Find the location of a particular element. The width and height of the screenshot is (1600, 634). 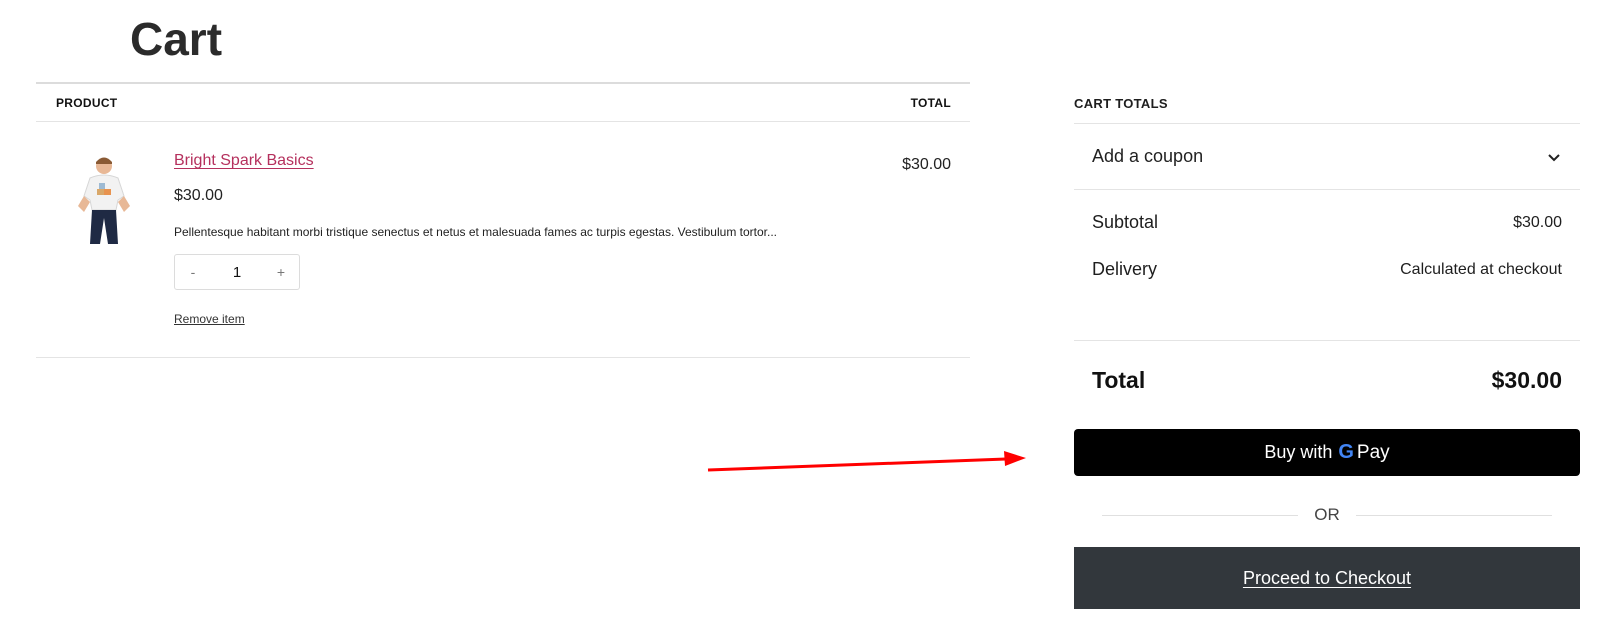

delivery-row: Delivery Calculated at checkout is located at coordinates (1327, 256).